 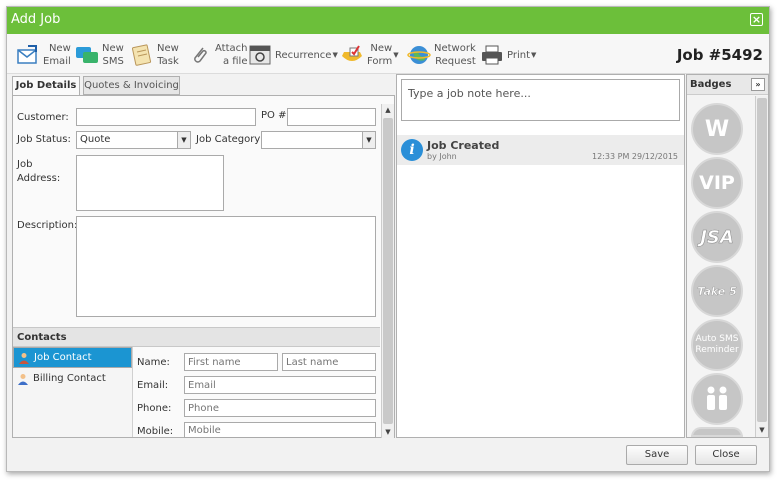 What do you see at coordinates (329, 362) in the screenshot?
I see `last-name-input` at bounding box center [329, 362].